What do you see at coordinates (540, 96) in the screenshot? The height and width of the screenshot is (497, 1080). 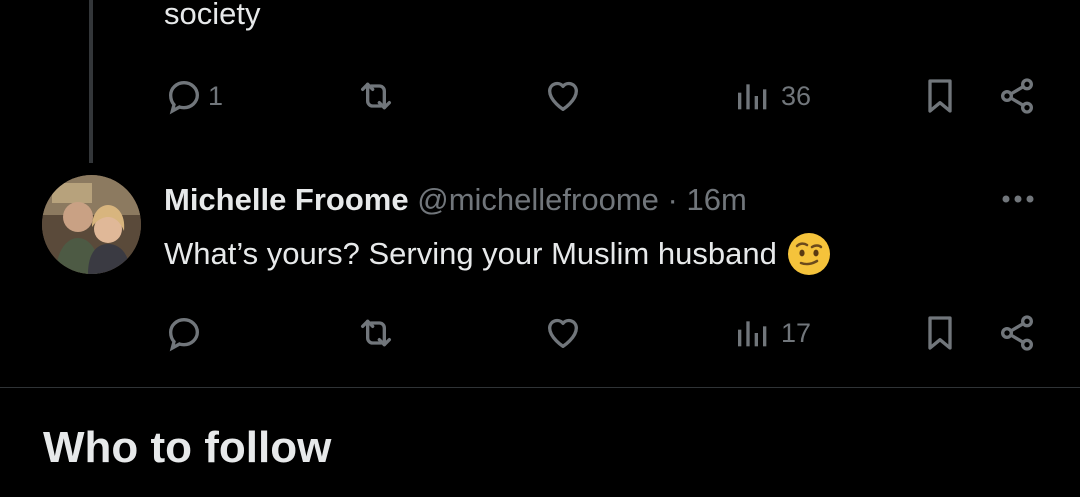 I see `previous-tweet-action-bar: 1 36` at bounding box center [540, 96].